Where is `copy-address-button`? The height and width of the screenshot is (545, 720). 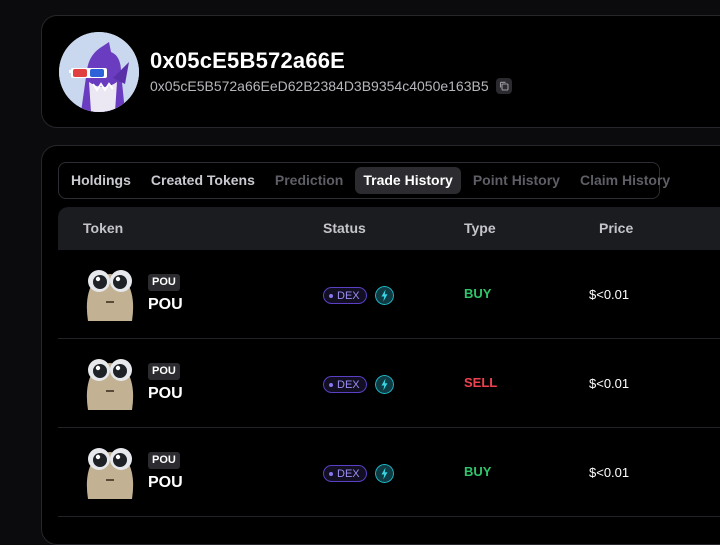 copy-address-button is located at coordinates (503, 86).